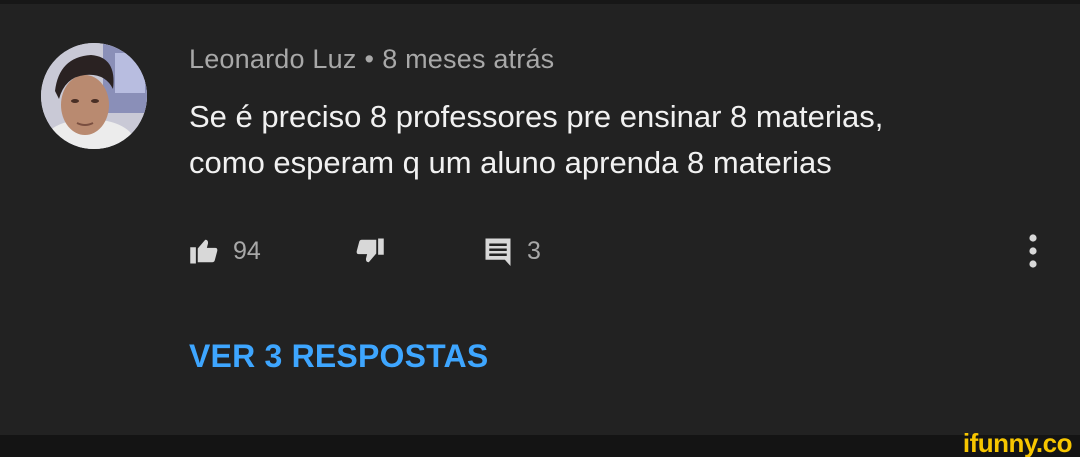 Image resolution: width=1080 pixels, height=457 pixels. I want to click on comment-timestamp: 8 meses atrás, so click(468, 59).